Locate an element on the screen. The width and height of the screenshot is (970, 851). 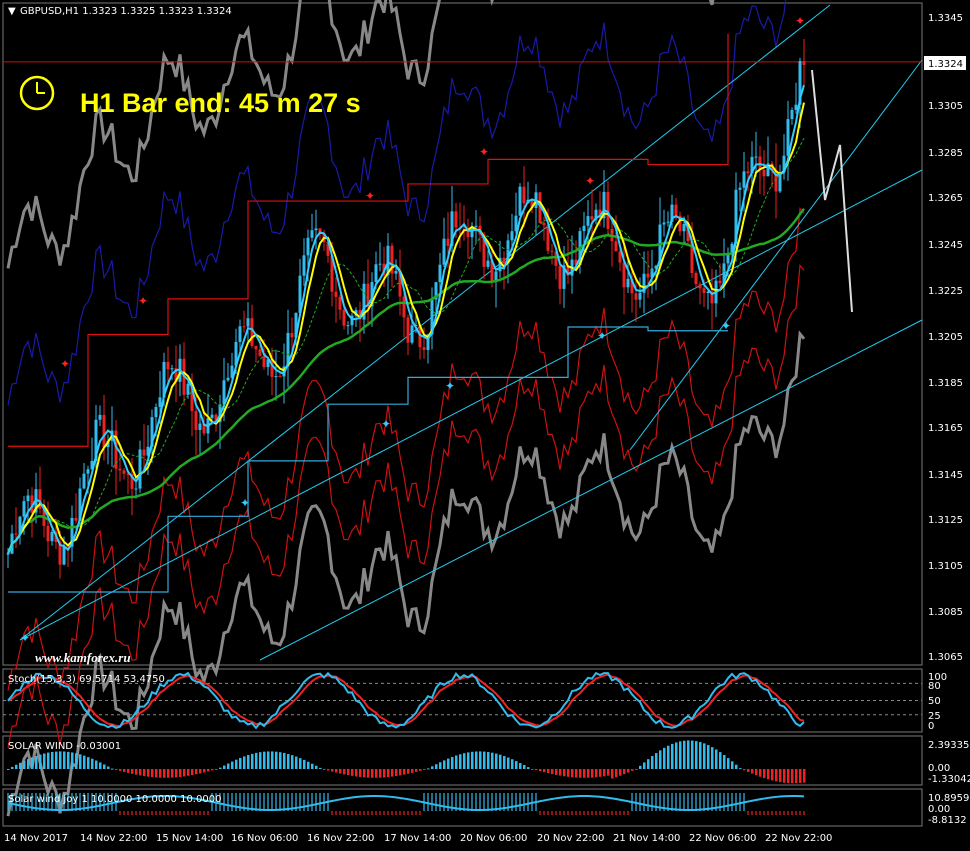
time-tick: 16 Nov 22:00 is located at coordinates (340, 838).